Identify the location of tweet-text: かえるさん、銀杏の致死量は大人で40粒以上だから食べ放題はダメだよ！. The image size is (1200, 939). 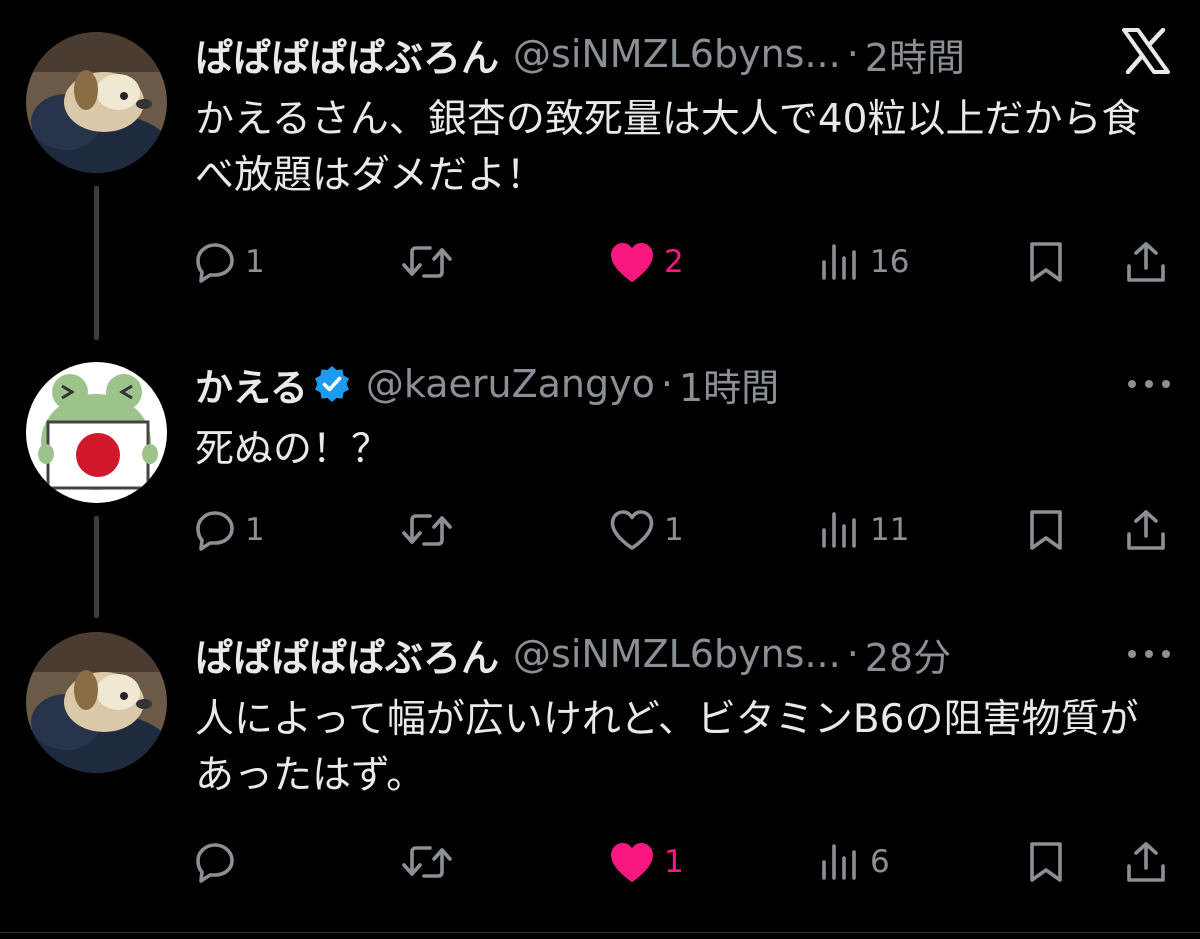
(668, 147).